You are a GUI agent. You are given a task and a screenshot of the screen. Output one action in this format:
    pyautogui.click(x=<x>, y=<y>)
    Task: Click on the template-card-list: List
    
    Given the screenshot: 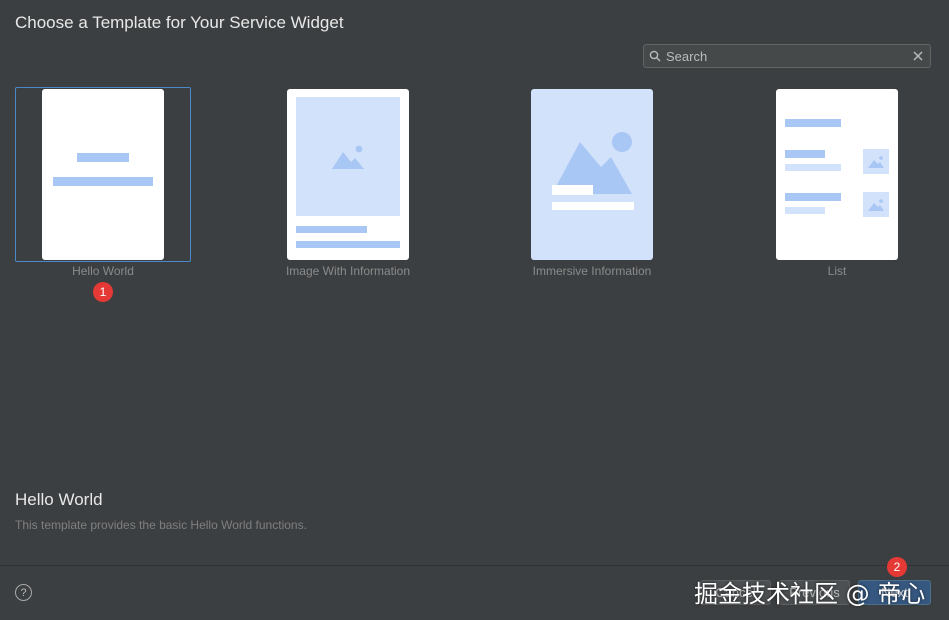 What is the action you would take?
    pyautogui.click(x=837, y=182)
    